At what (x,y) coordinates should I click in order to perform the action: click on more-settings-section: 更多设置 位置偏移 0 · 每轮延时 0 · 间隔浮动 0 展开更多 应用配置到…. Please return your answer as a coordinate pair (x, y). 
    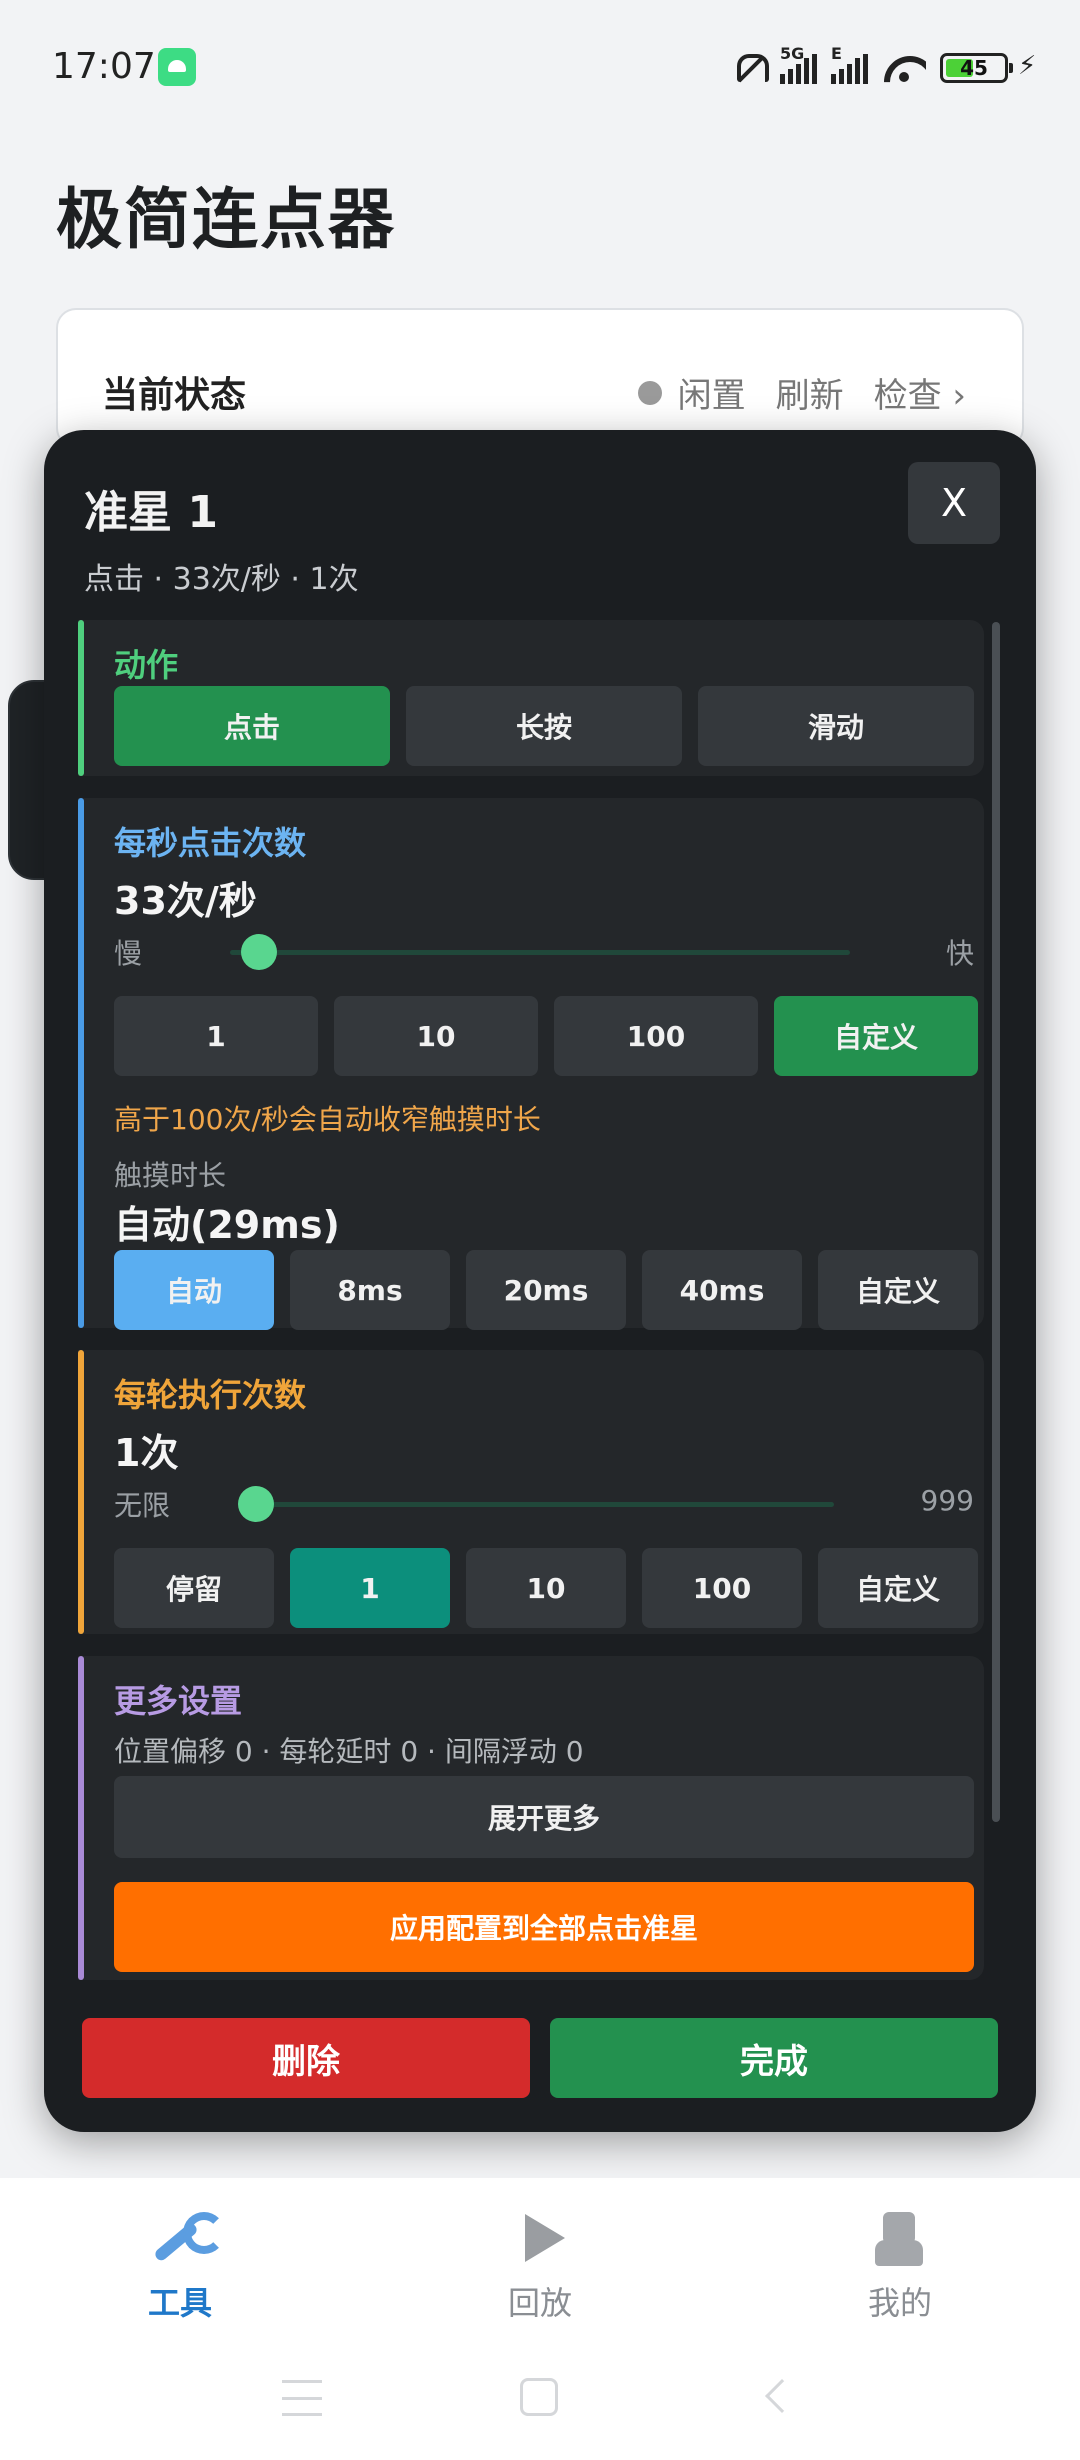
    Looking at the image, I should click on (531, 1818).